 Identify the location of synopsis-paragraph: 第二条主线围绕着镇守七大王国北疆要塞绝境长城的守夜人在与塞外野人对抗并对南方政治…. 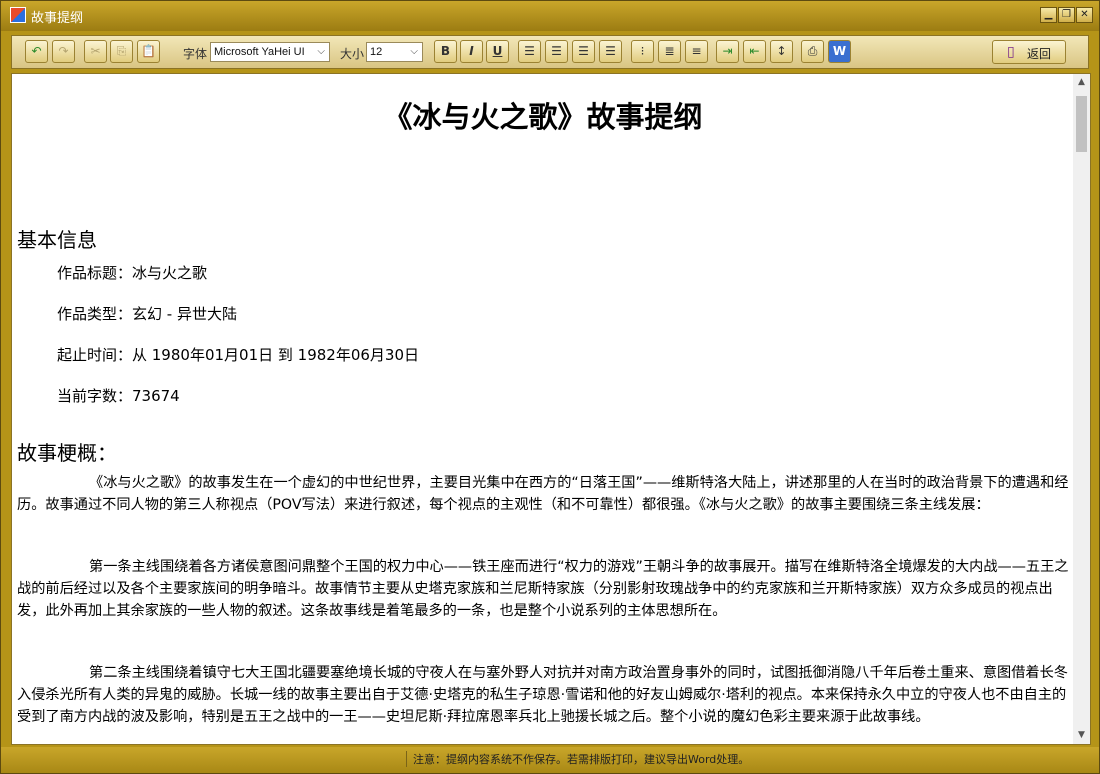
(542, 695).